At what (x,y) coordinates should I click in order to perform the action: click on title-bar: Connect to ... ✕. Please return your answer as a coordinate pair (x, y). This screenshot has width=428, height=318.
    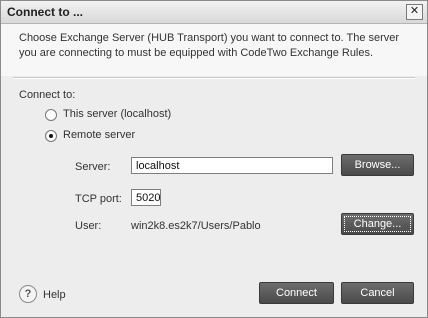
    Looking at the image, I should click on (214, 12).